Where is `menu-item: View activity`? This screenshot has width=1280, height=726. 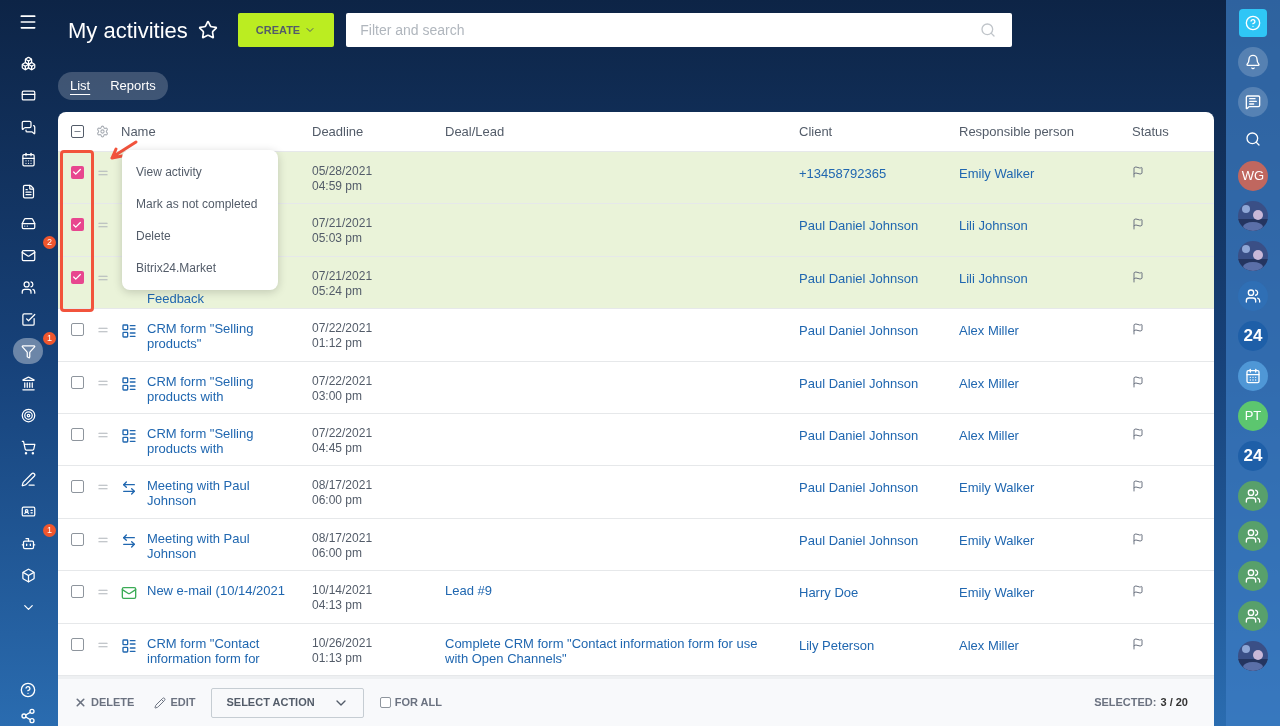 menu-item: View activity is located at coordinates (200, 172).